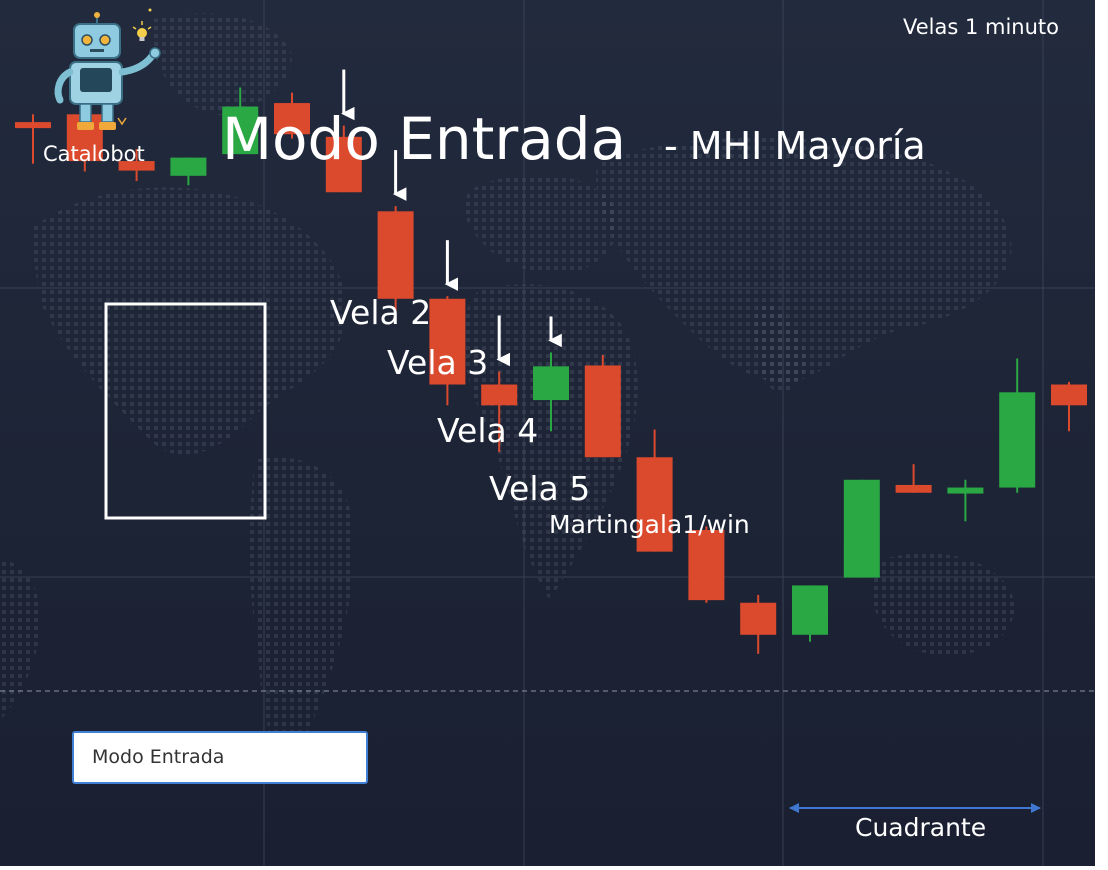  What do you see at coordinates (921, 827) in the screenshot?
I see `cuadrante-label: Cuadrante` at bounding box center [921, 827].